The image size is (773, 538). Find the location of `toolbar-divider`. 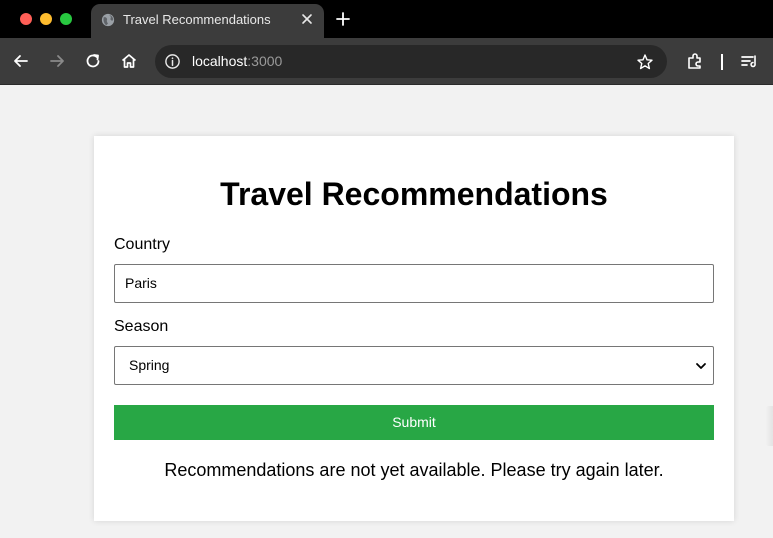

toolbar-divider is located at coordinates (722, 62).